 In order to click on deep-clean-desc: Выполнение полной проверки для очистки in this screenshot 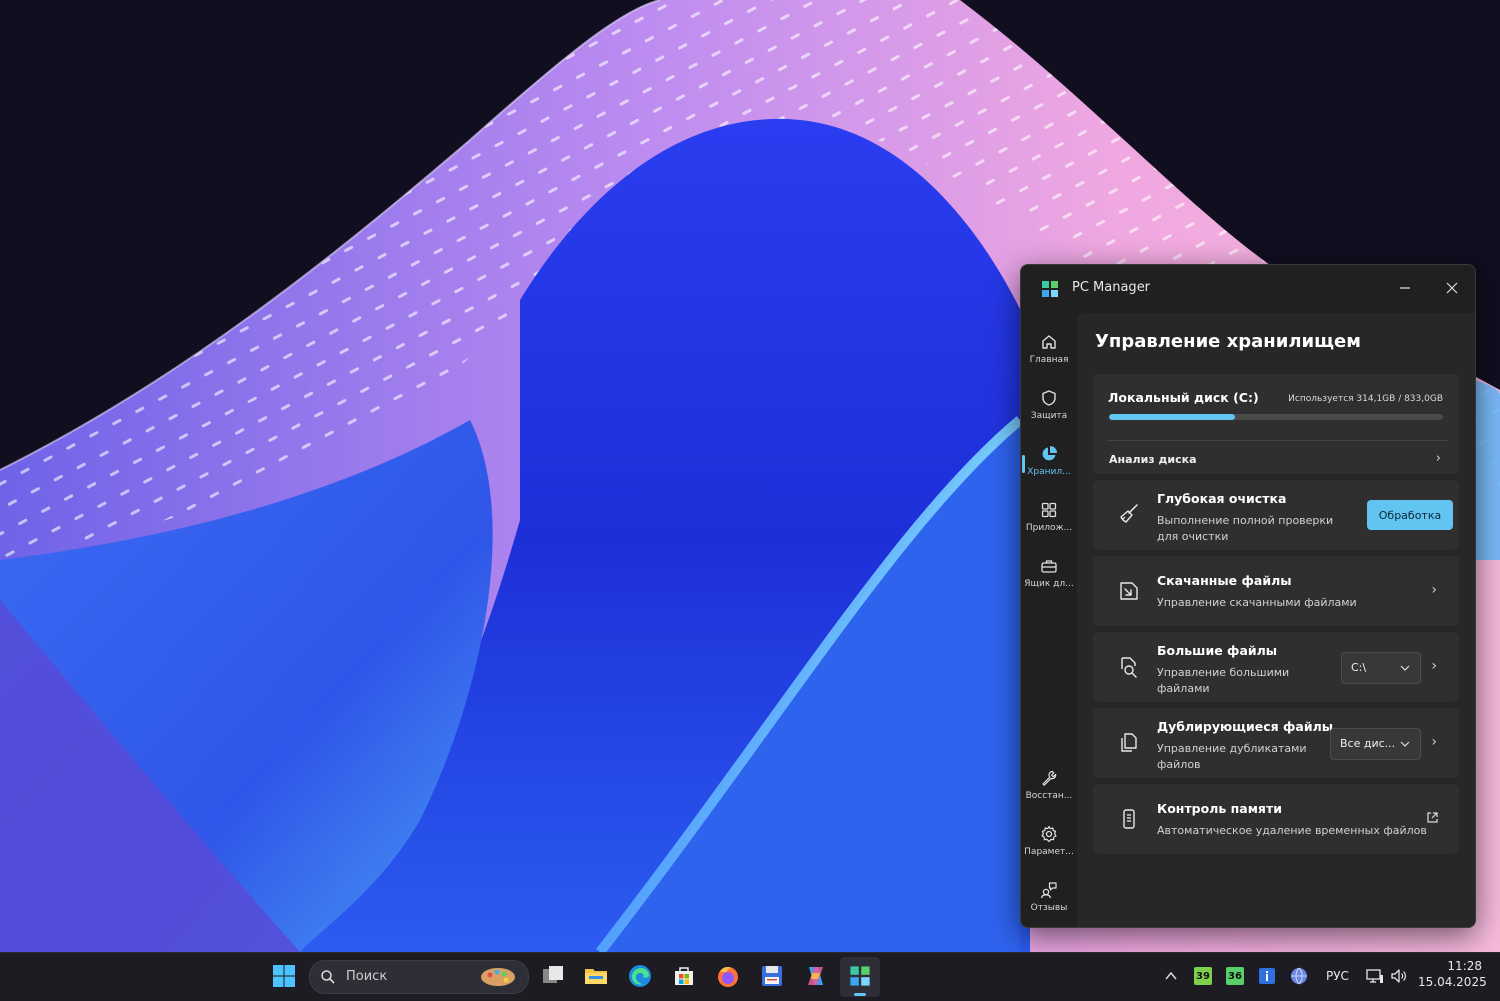, I will do `click(1245, 528)`.